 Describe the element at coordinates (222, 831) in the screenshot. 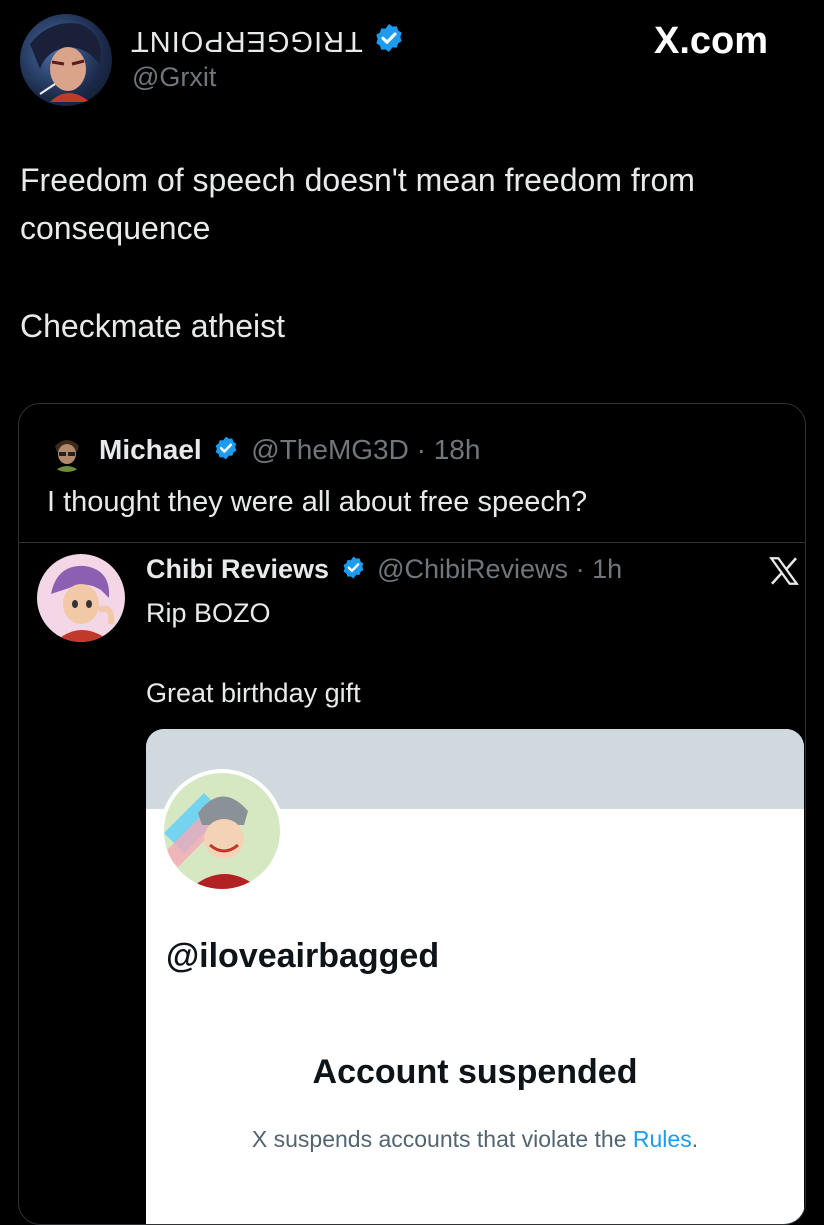

I see `suspended-avatar` at that location.